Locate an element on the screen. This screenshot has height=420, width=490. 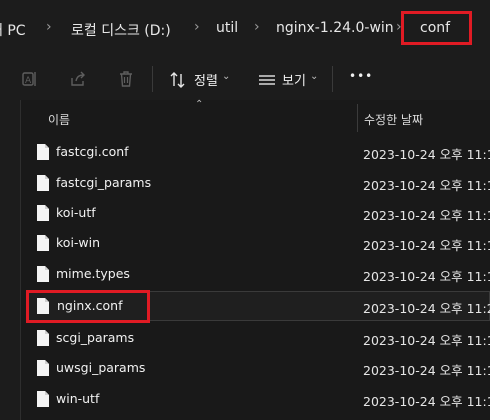
file-row: fastcgi.conf 2023-10-24 오후 11:19 is located at coordinates (258, 152).